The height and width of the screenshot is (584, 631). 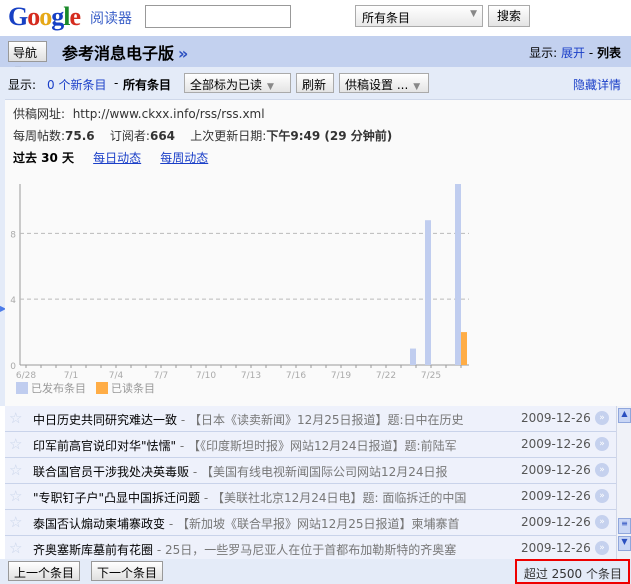 What do you see at coordinates (44, 571) in the screenshot?
I see `prev-item-button: 上一个条目` at bounding box center [44, 571].